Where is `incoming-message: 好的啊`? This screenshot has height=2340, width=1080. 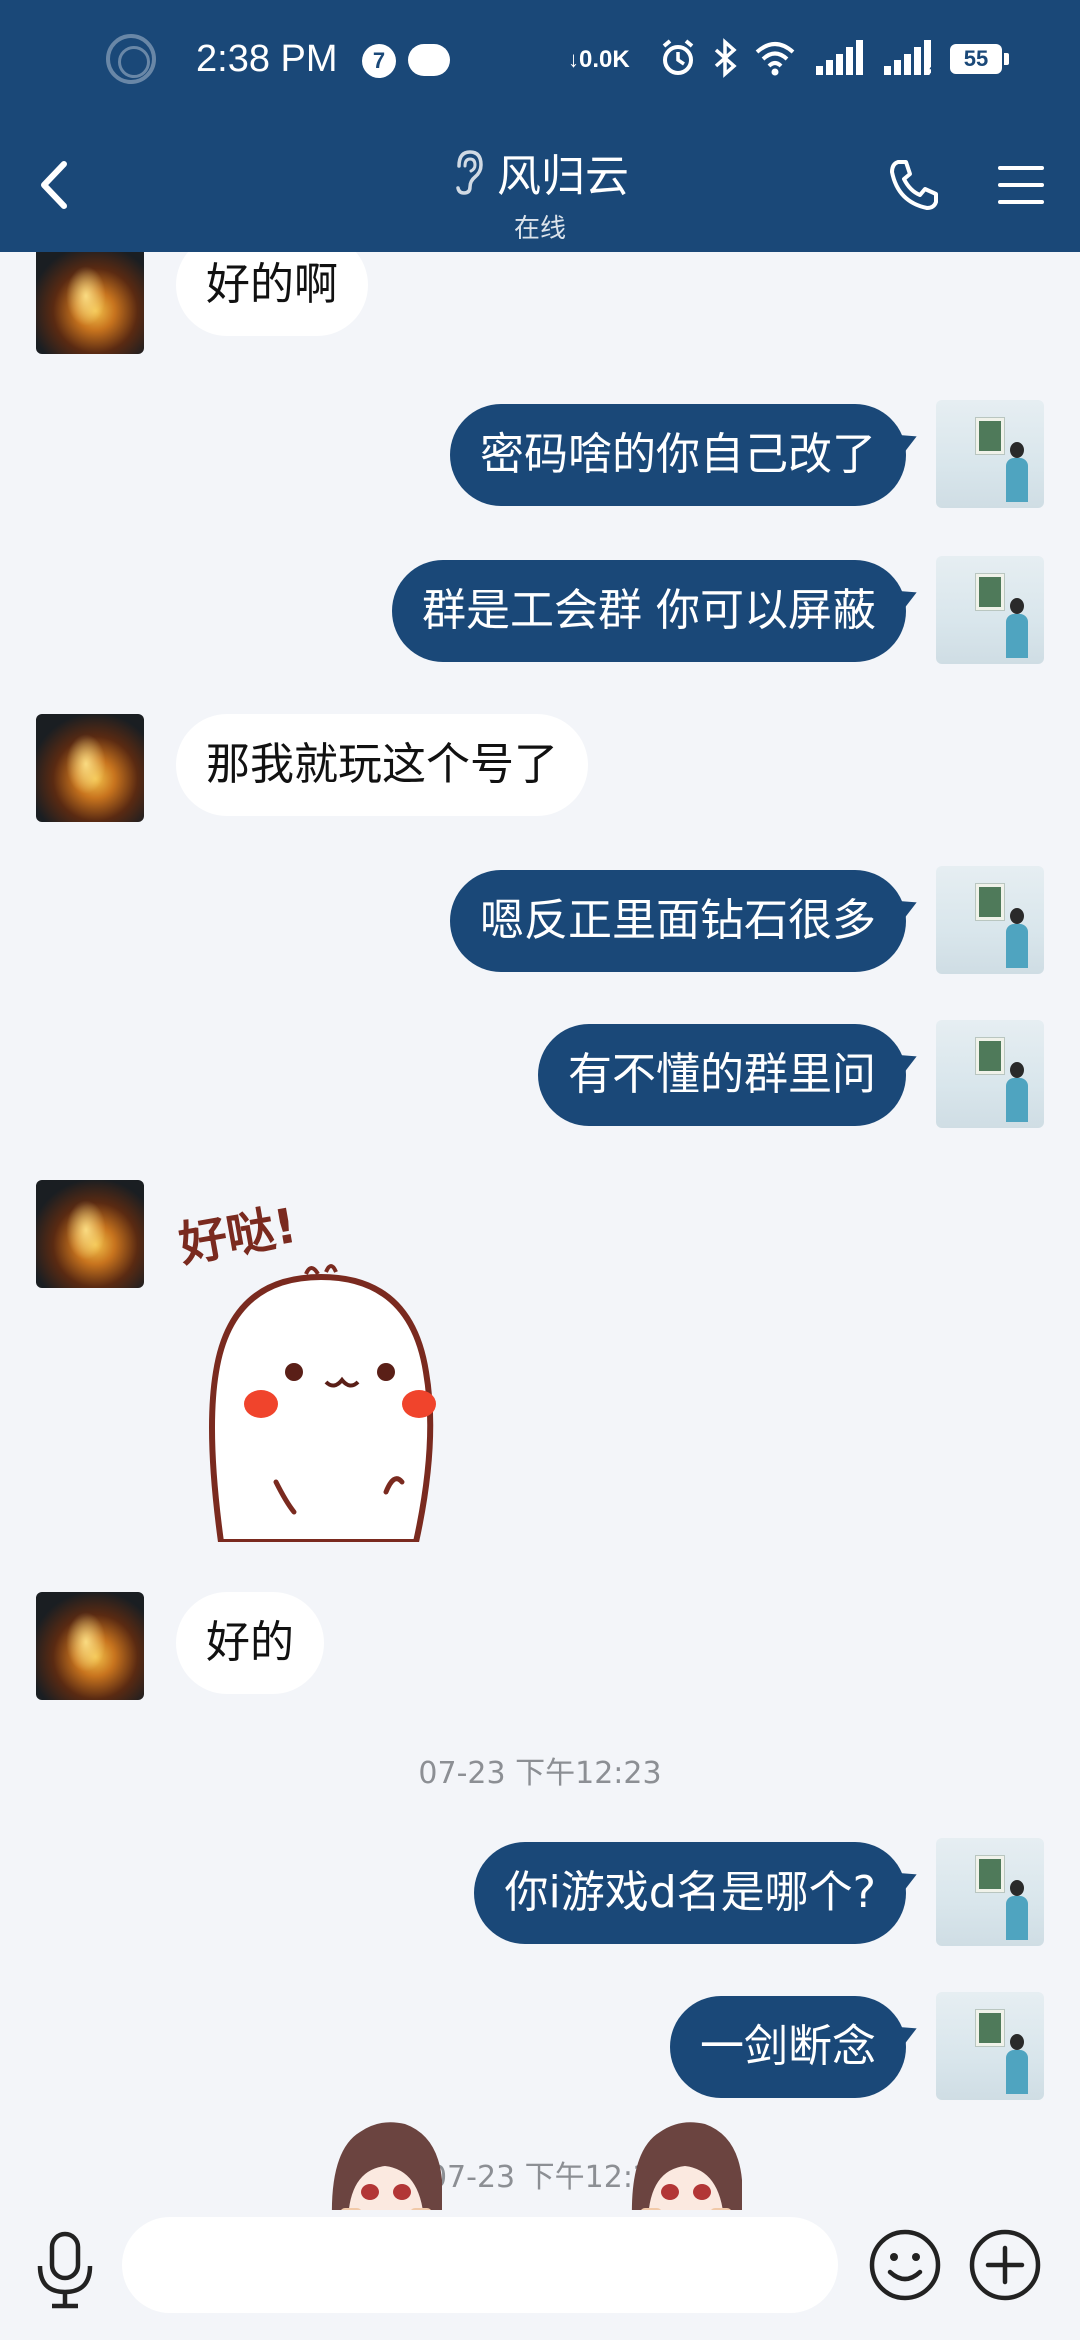 incoming-message: 好的啊 is located at coordinates (272, 294).